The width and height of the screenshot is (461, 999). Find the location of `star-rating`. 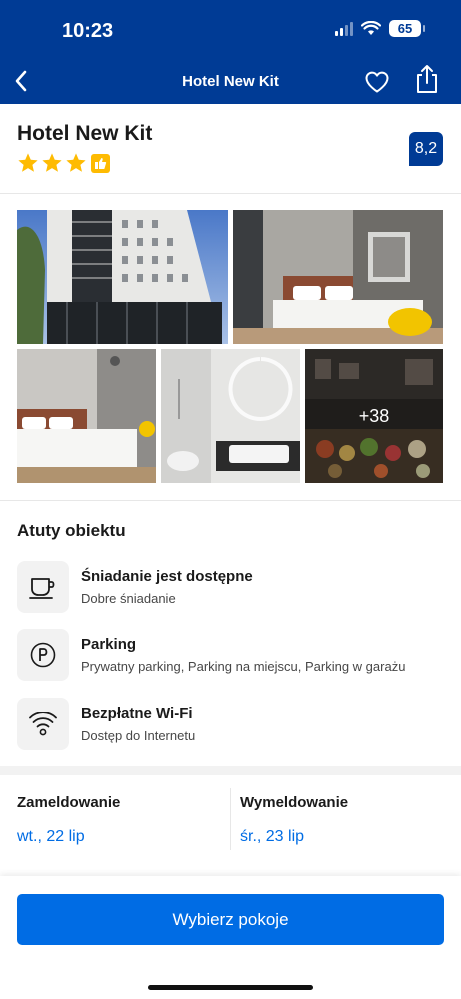

star-rating is located at coordinates (84, 163).